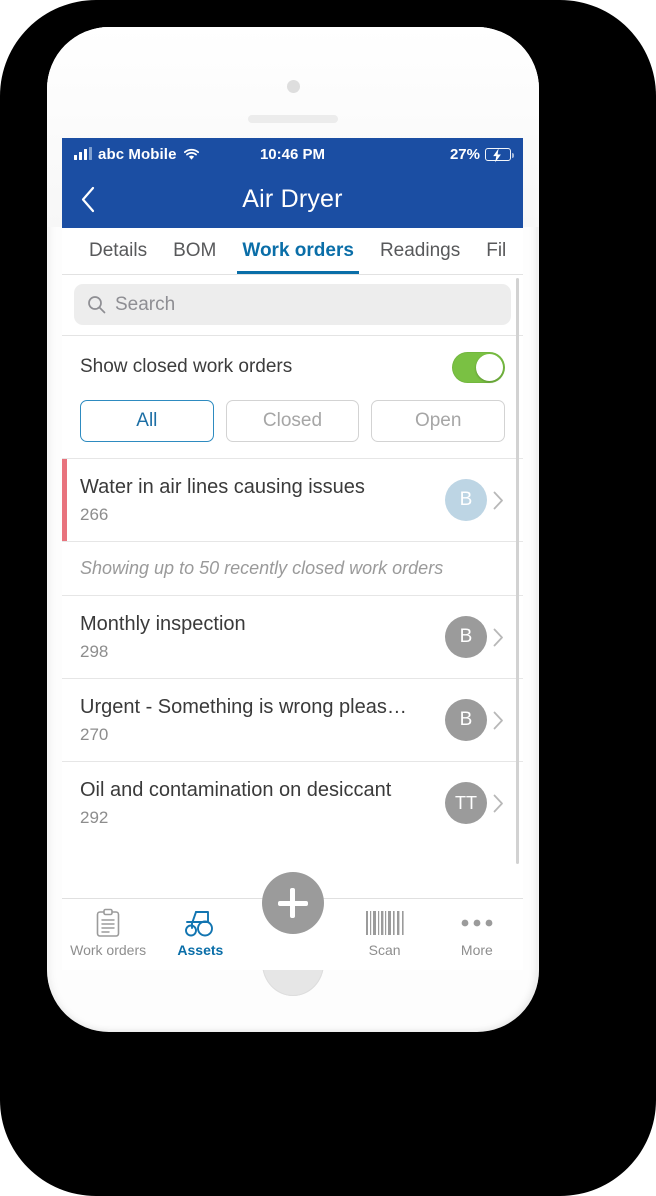 The image size is (656, 1196). I want to click on navigation-bar: Air Dryer, so click(292, 199).